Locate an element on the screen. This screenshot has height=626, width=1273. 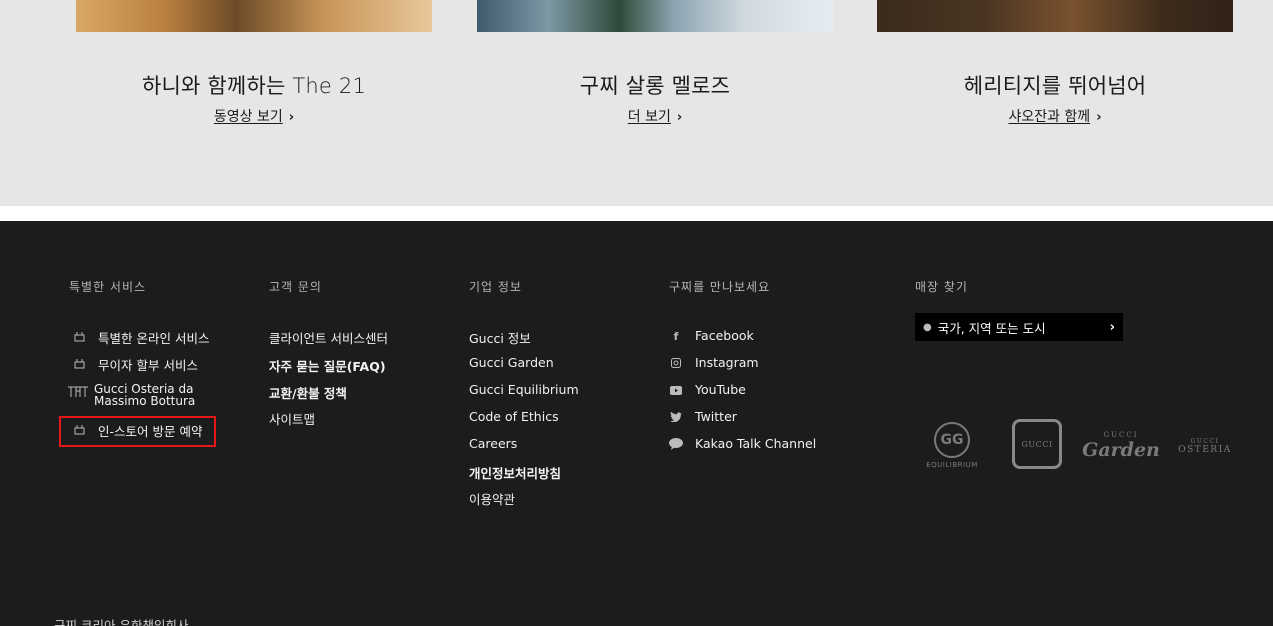
feature-card-1: 하니와 함께하는 The 21 동영상 보기 › is located at coordinates (254, 62).